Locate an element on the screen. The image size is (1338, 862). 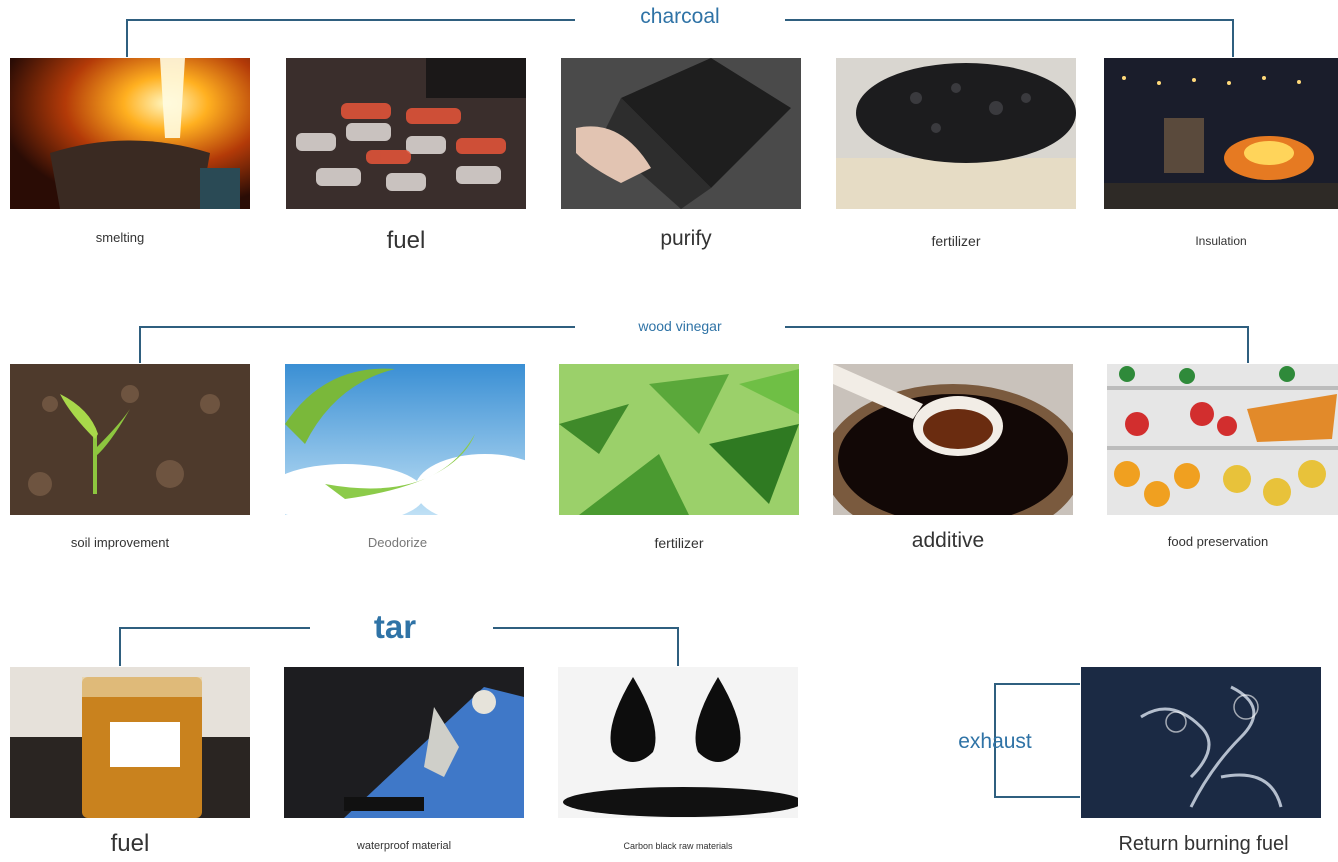
caption-carbon-black: Carbon black raw materials is located at coordinates (678, 846).